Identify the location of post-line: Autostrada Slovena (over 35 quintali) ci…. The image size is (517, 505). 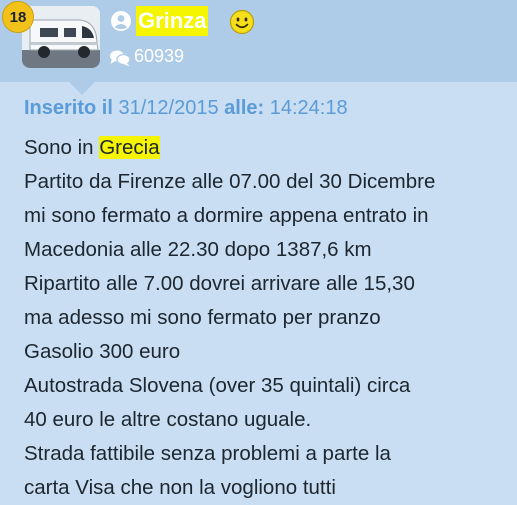
(217, 385).